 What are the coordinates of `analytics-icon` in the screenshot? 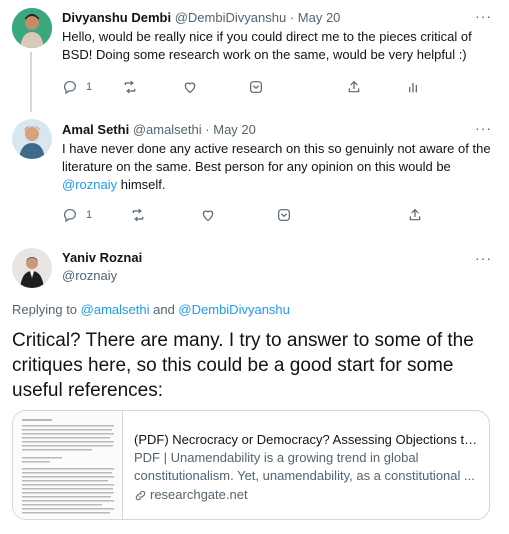 It's located at (413, 88).